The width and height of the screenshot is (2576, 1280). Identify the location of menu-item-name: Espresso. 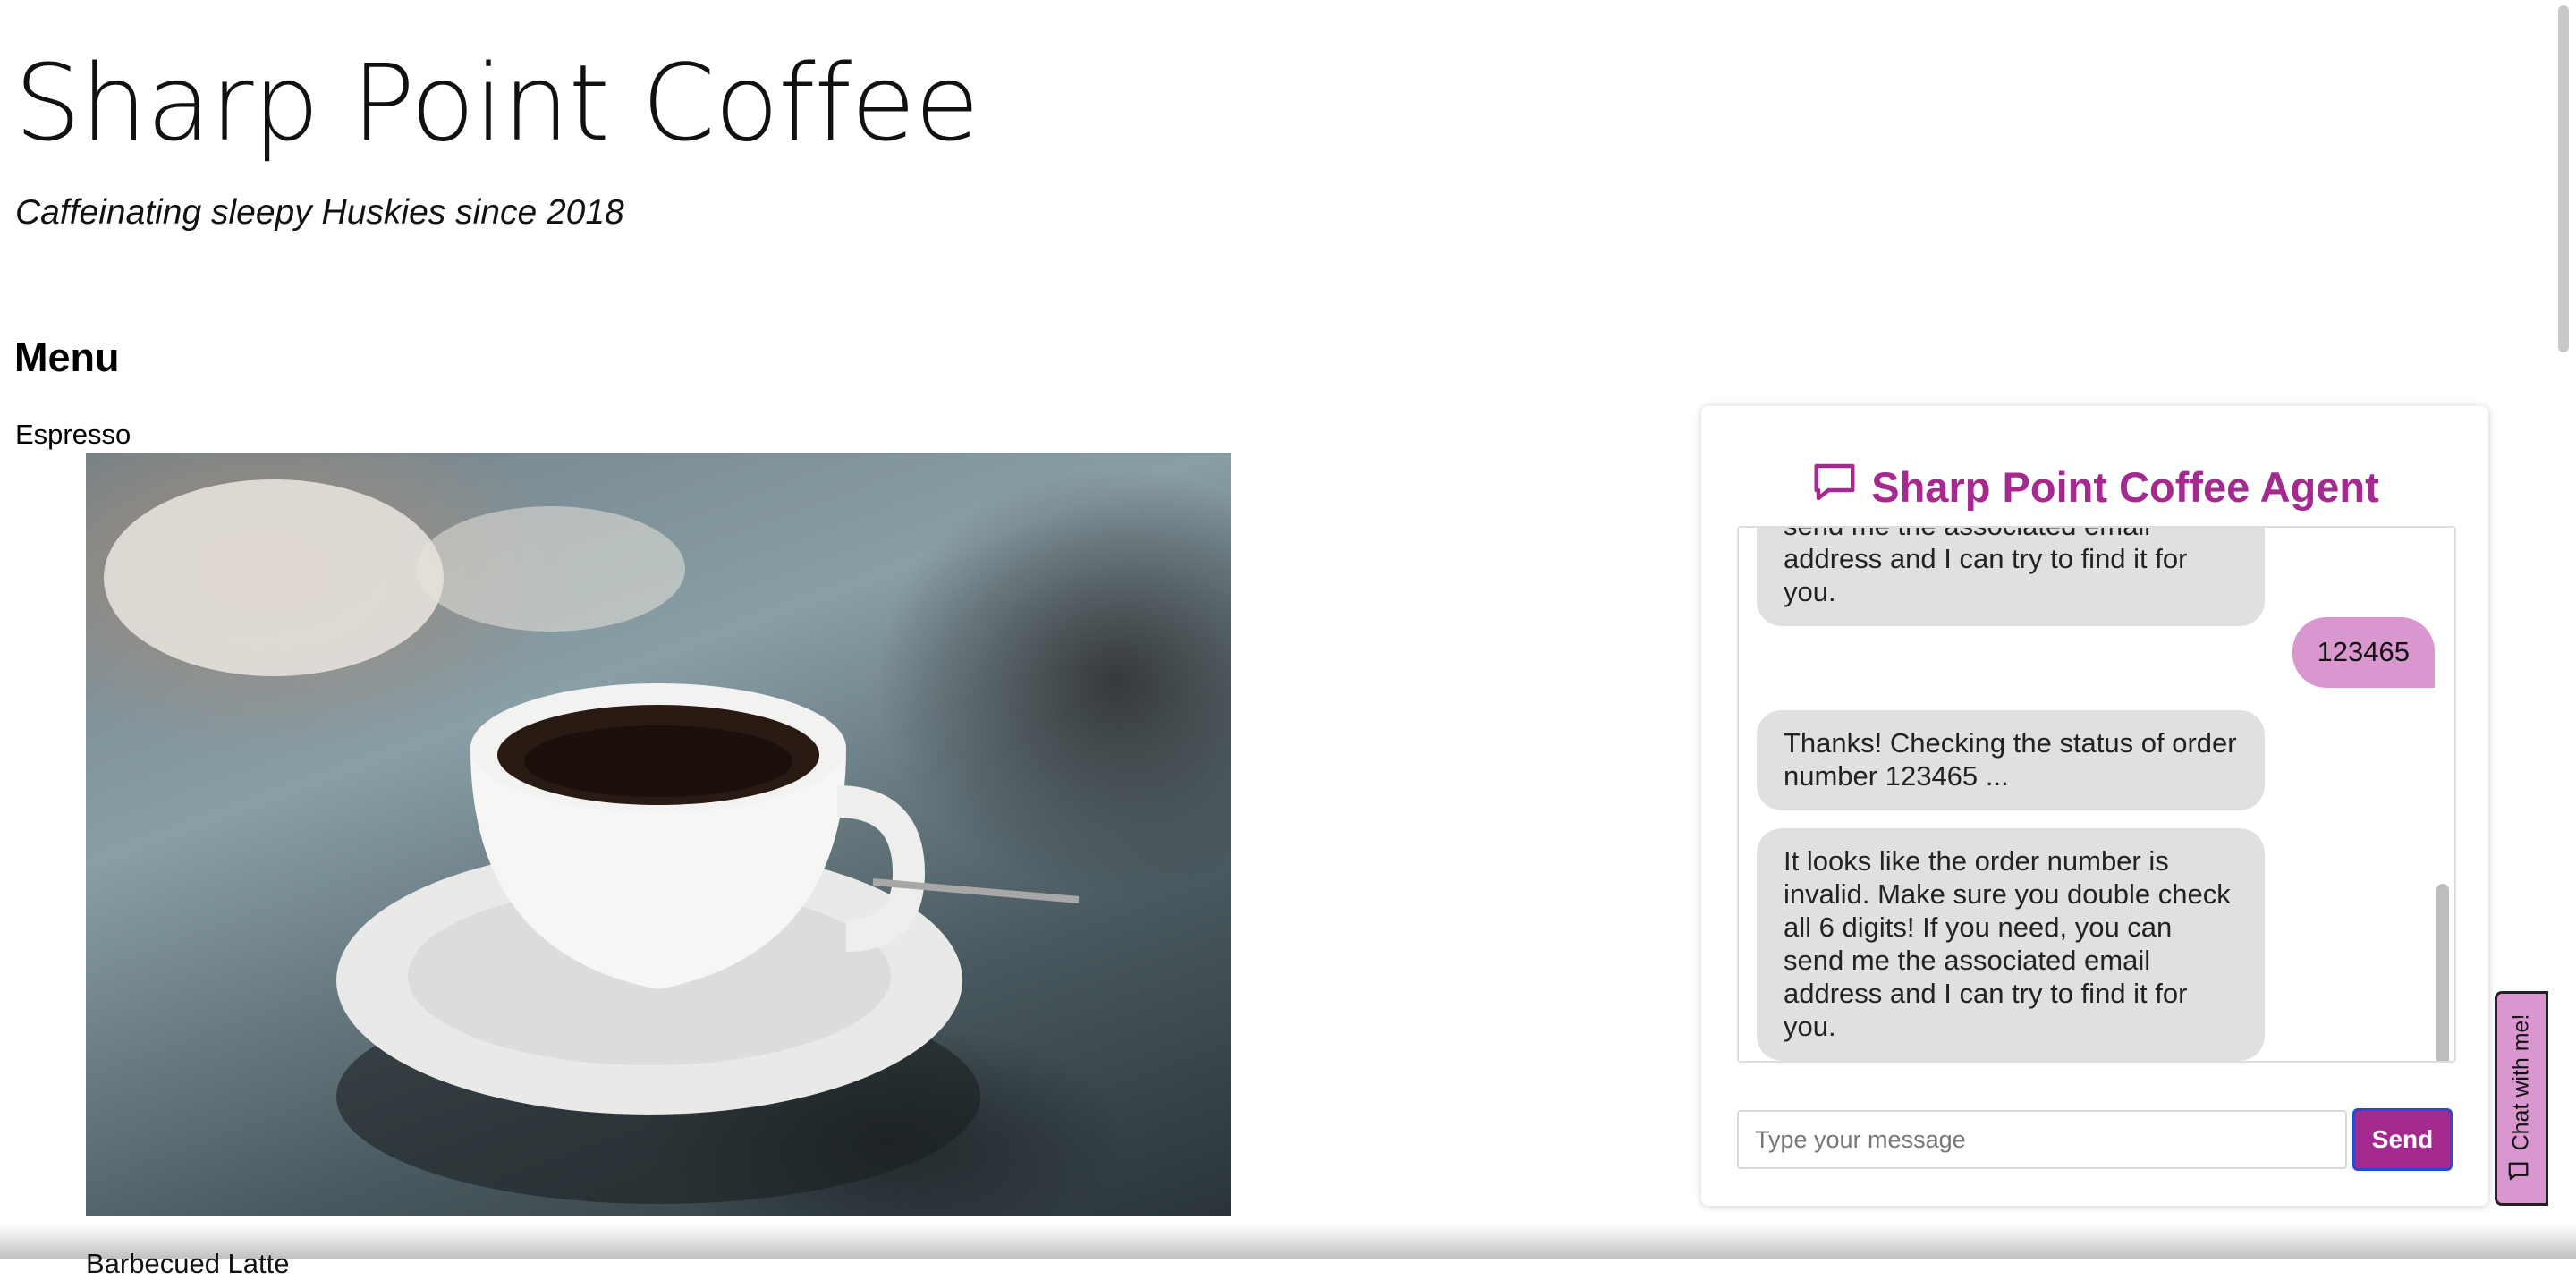
(73, 434).